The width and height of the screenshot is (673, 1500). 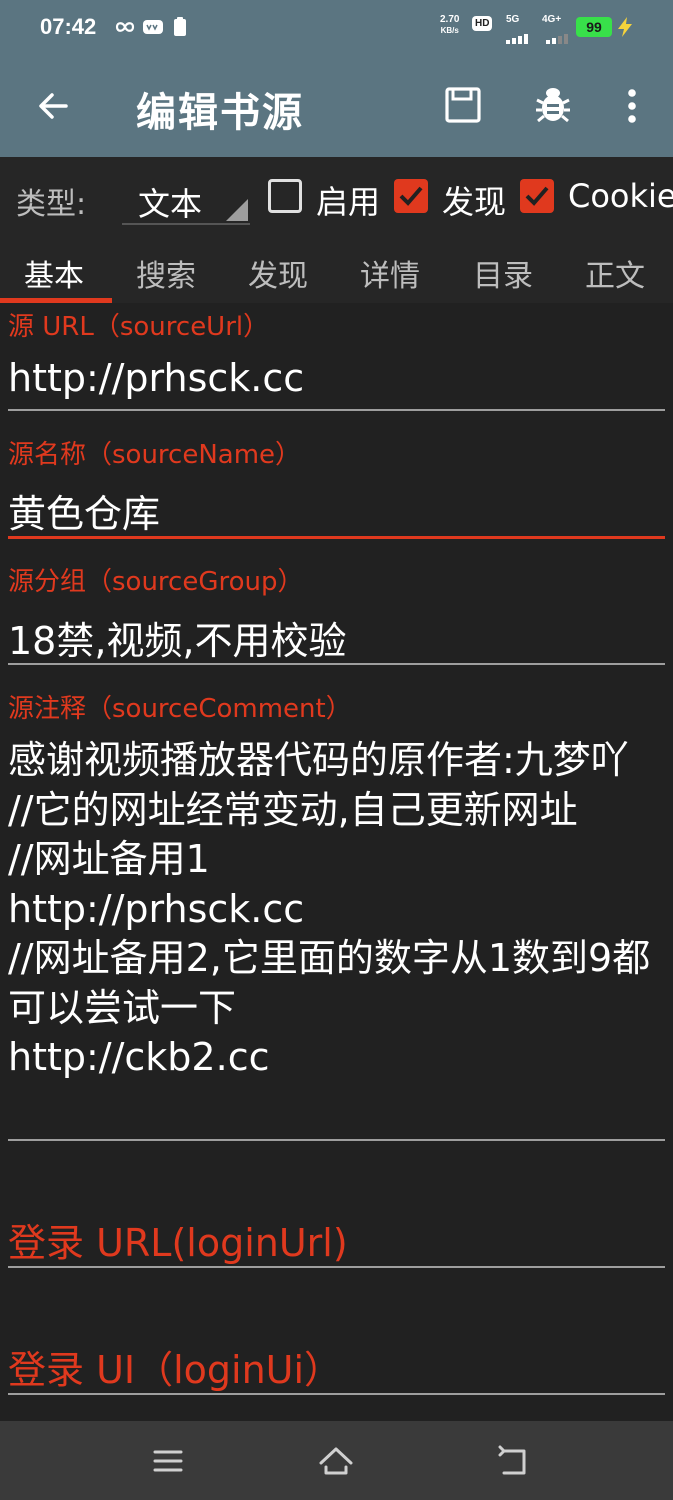 What do you see at coordinates (632, 106) in the screenshot?
I see `more-options-icon` at bounding box center [632, 106].